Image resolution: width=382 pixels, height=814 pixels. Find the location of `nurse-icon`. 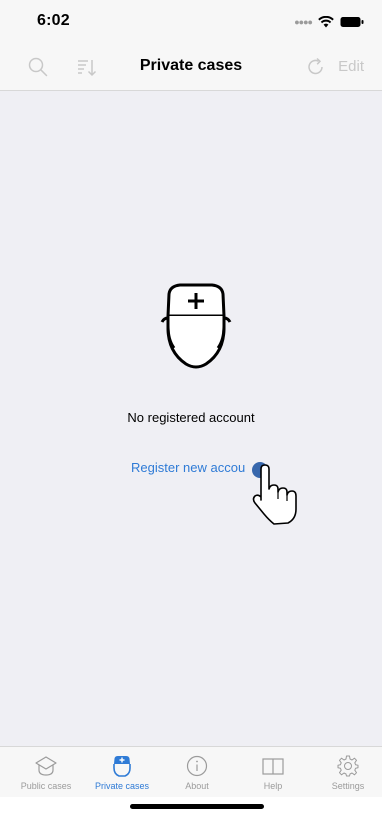

nurse-icon is located at coordinates (122, 766).